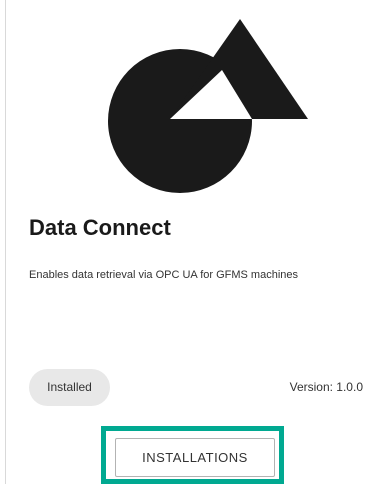 Image resolution: width=379 pixels, height=484 pixels. Describe the element at coordinates (69, 387) in the screenshot. I see `status-badge: Installed` at that location.